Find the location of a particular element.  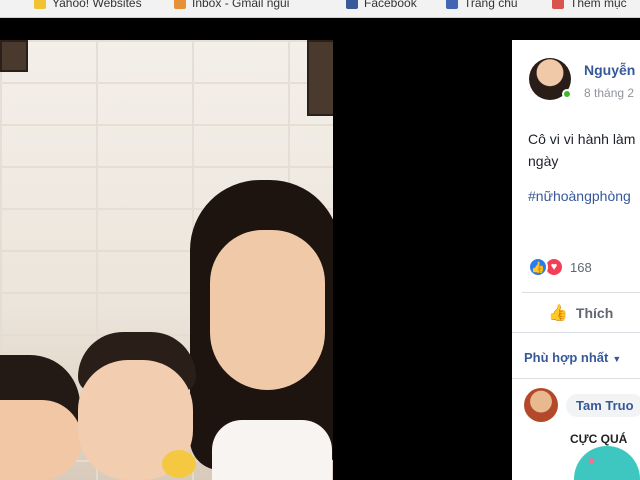

bookmark-them-muc: Thêm mục is located at coordinates (589, 6).